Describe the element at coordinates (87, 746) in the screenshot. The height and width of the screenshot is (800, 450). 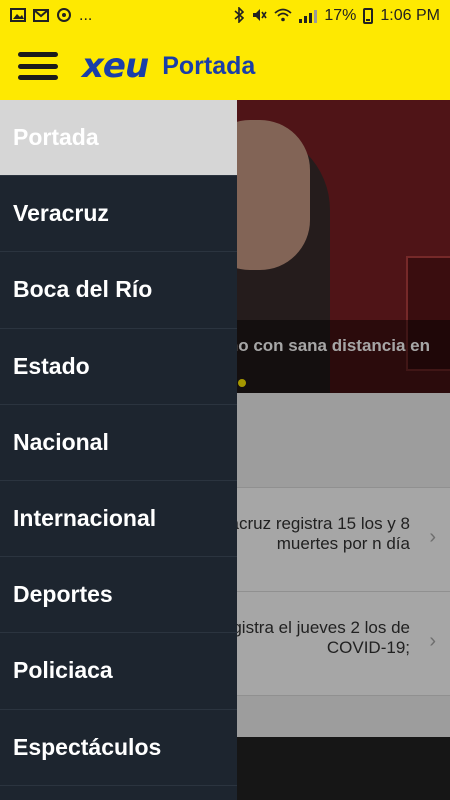
I see `drawer-item-label: Espectáculos` at that location.